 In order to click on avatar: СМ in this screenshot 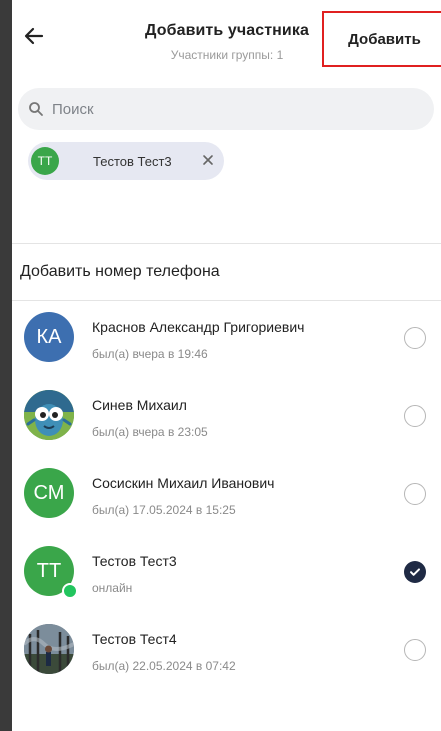, I will do `click(49, 493)`.